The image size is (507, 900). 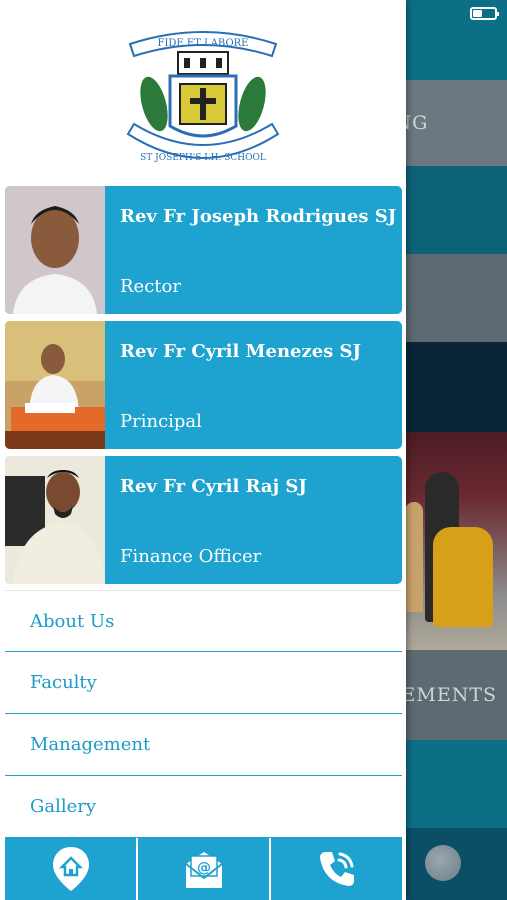 I want to click on phone-icon, so click(x=336, y=869).